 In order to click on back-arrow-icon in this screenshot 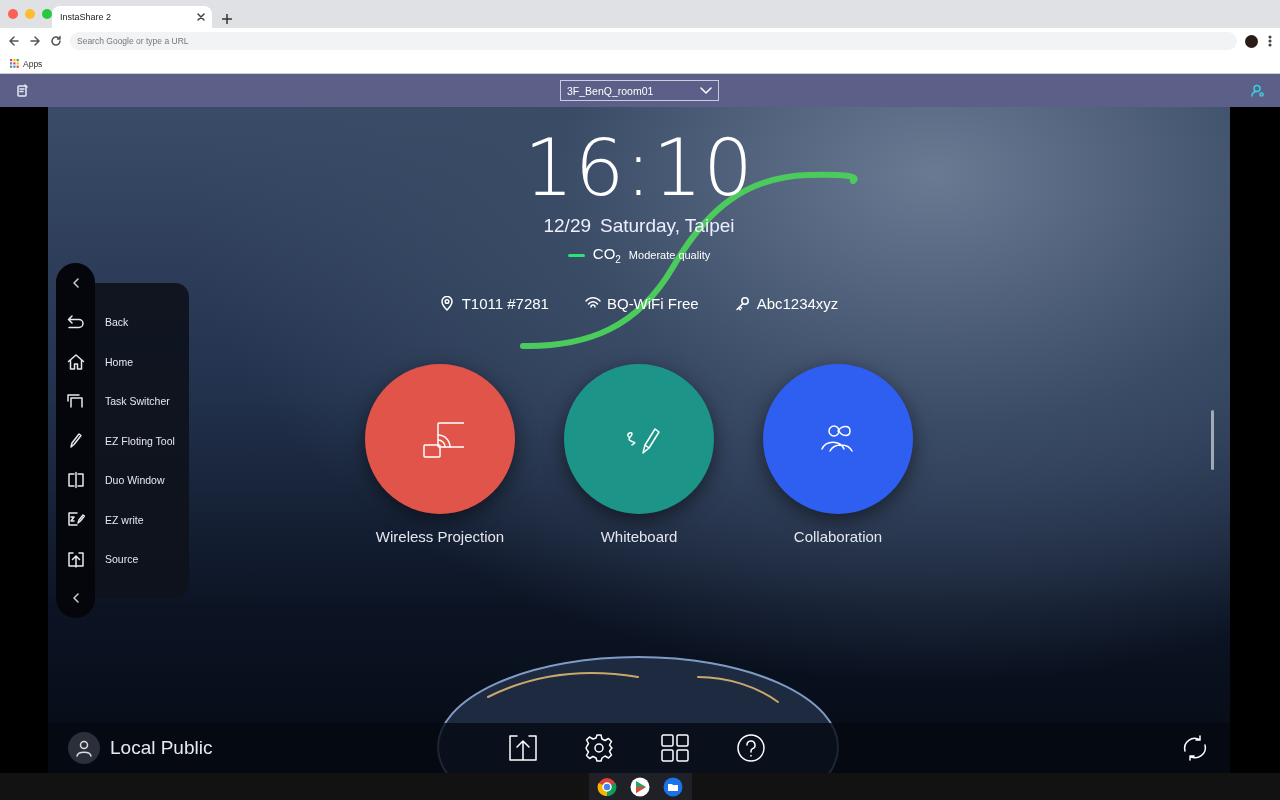, I will do `click(14, 41)`.